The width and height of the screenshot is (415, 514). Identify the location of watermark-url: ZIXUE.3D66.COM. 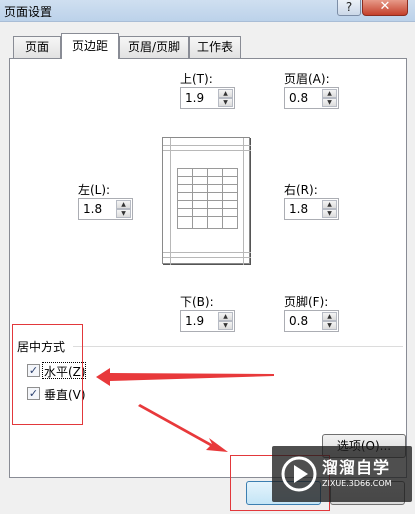
(357, 483).